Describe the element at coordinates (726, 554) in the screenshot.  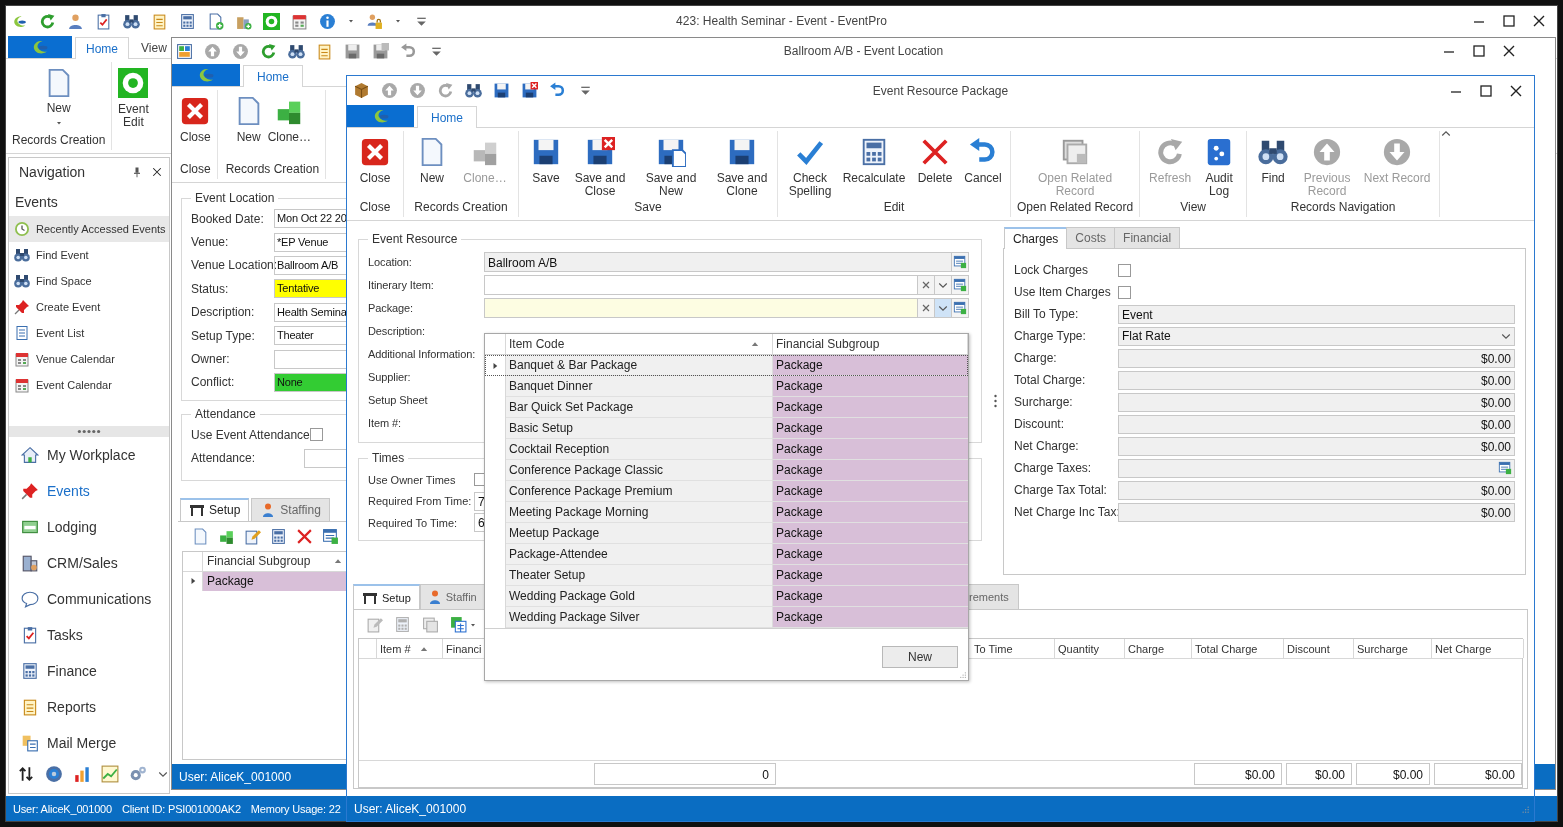
I see `list-row: Package-Attendee Package` at that location.